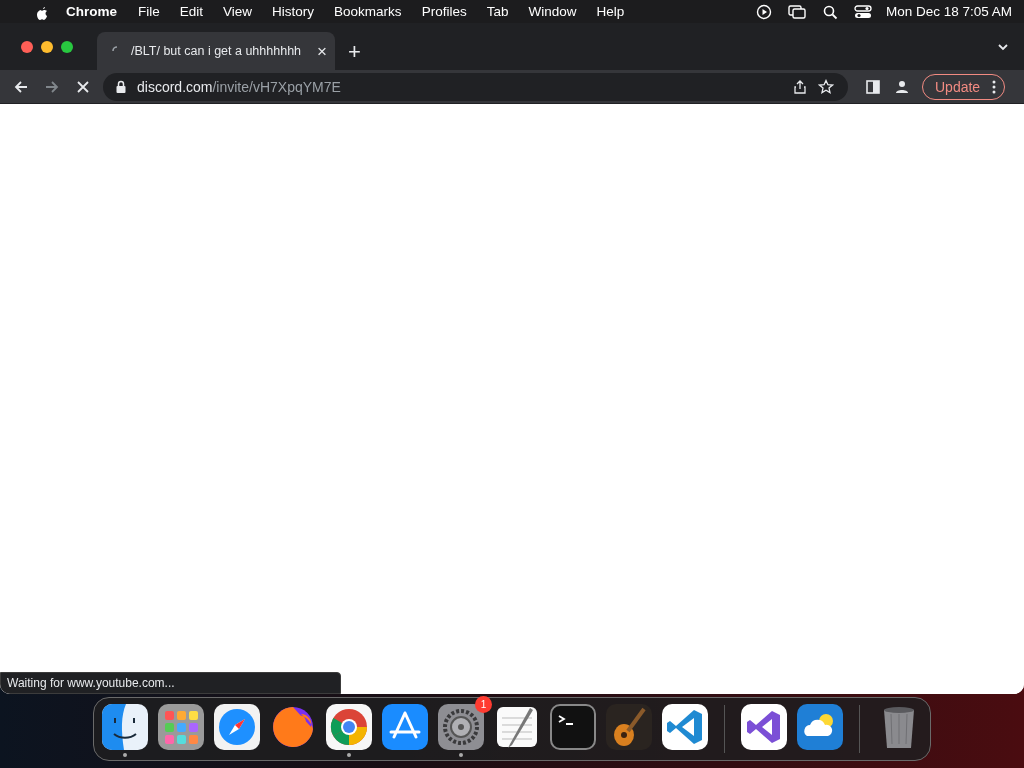 The image size is (1024, 768). I want to click on screens-icon, so click(796, 11).